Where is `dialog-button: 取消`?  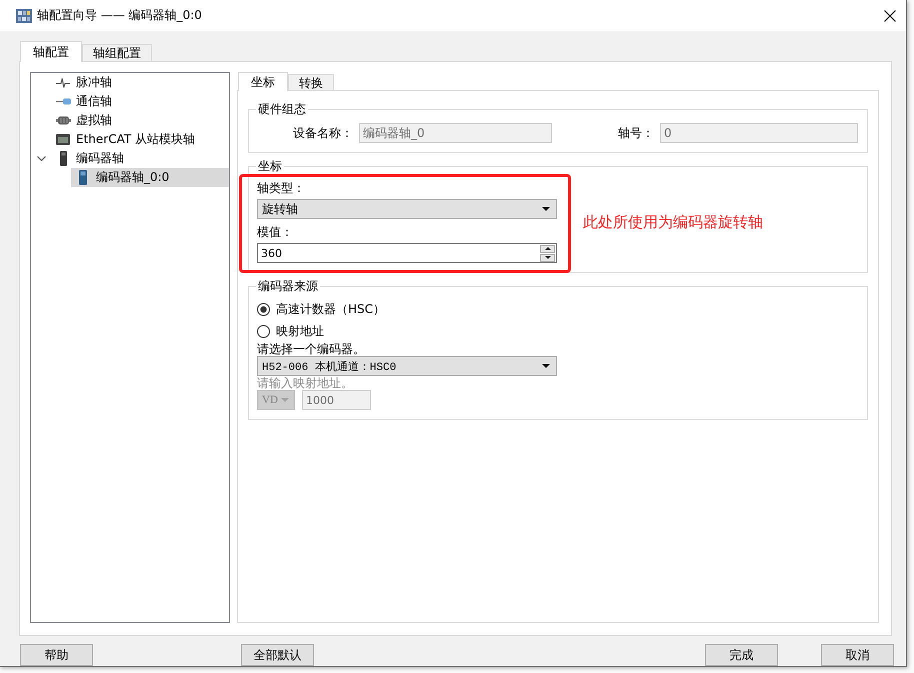 dialog-button: 取消 is located at coordinates (857, 655).